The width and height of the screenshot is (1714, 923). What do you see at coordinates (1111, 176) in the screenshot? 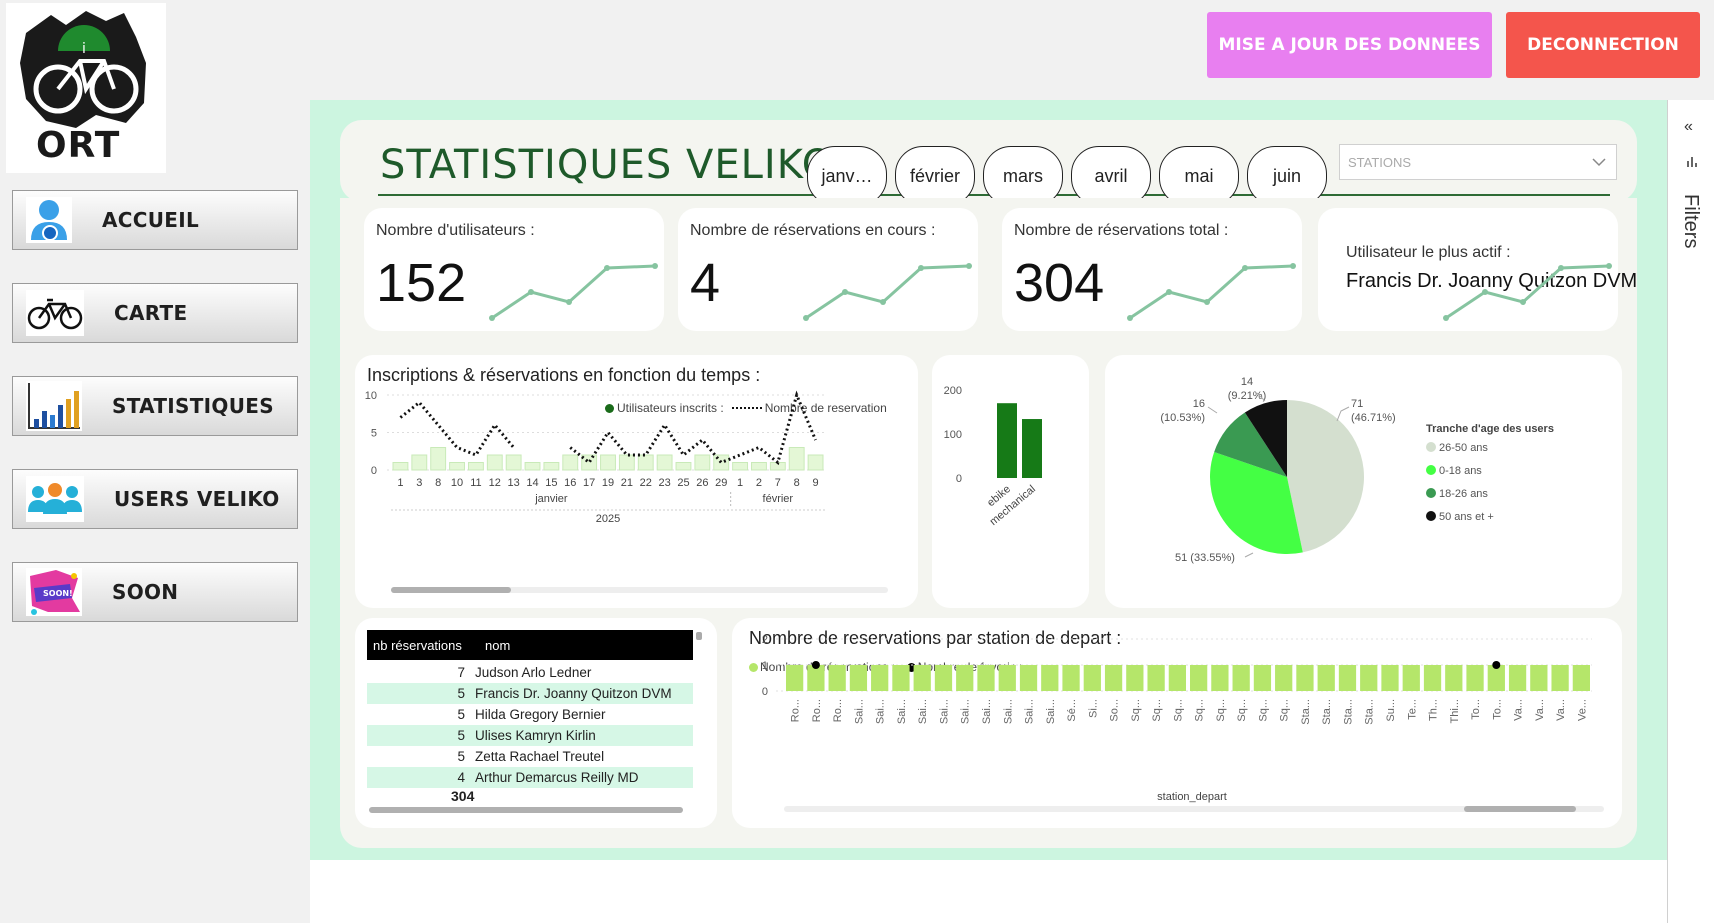
I see `month-avril-button: avril` at bounding box center [1111, 176].